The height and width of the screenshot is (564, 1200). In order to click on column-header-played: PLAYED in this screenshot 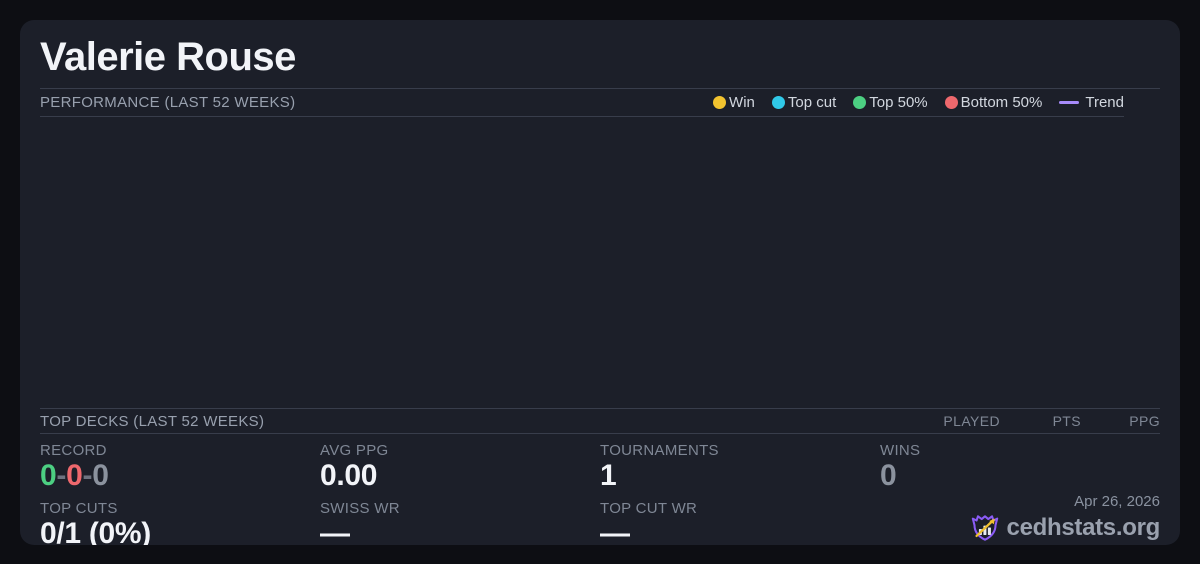, I will do `click(971, 421)`.